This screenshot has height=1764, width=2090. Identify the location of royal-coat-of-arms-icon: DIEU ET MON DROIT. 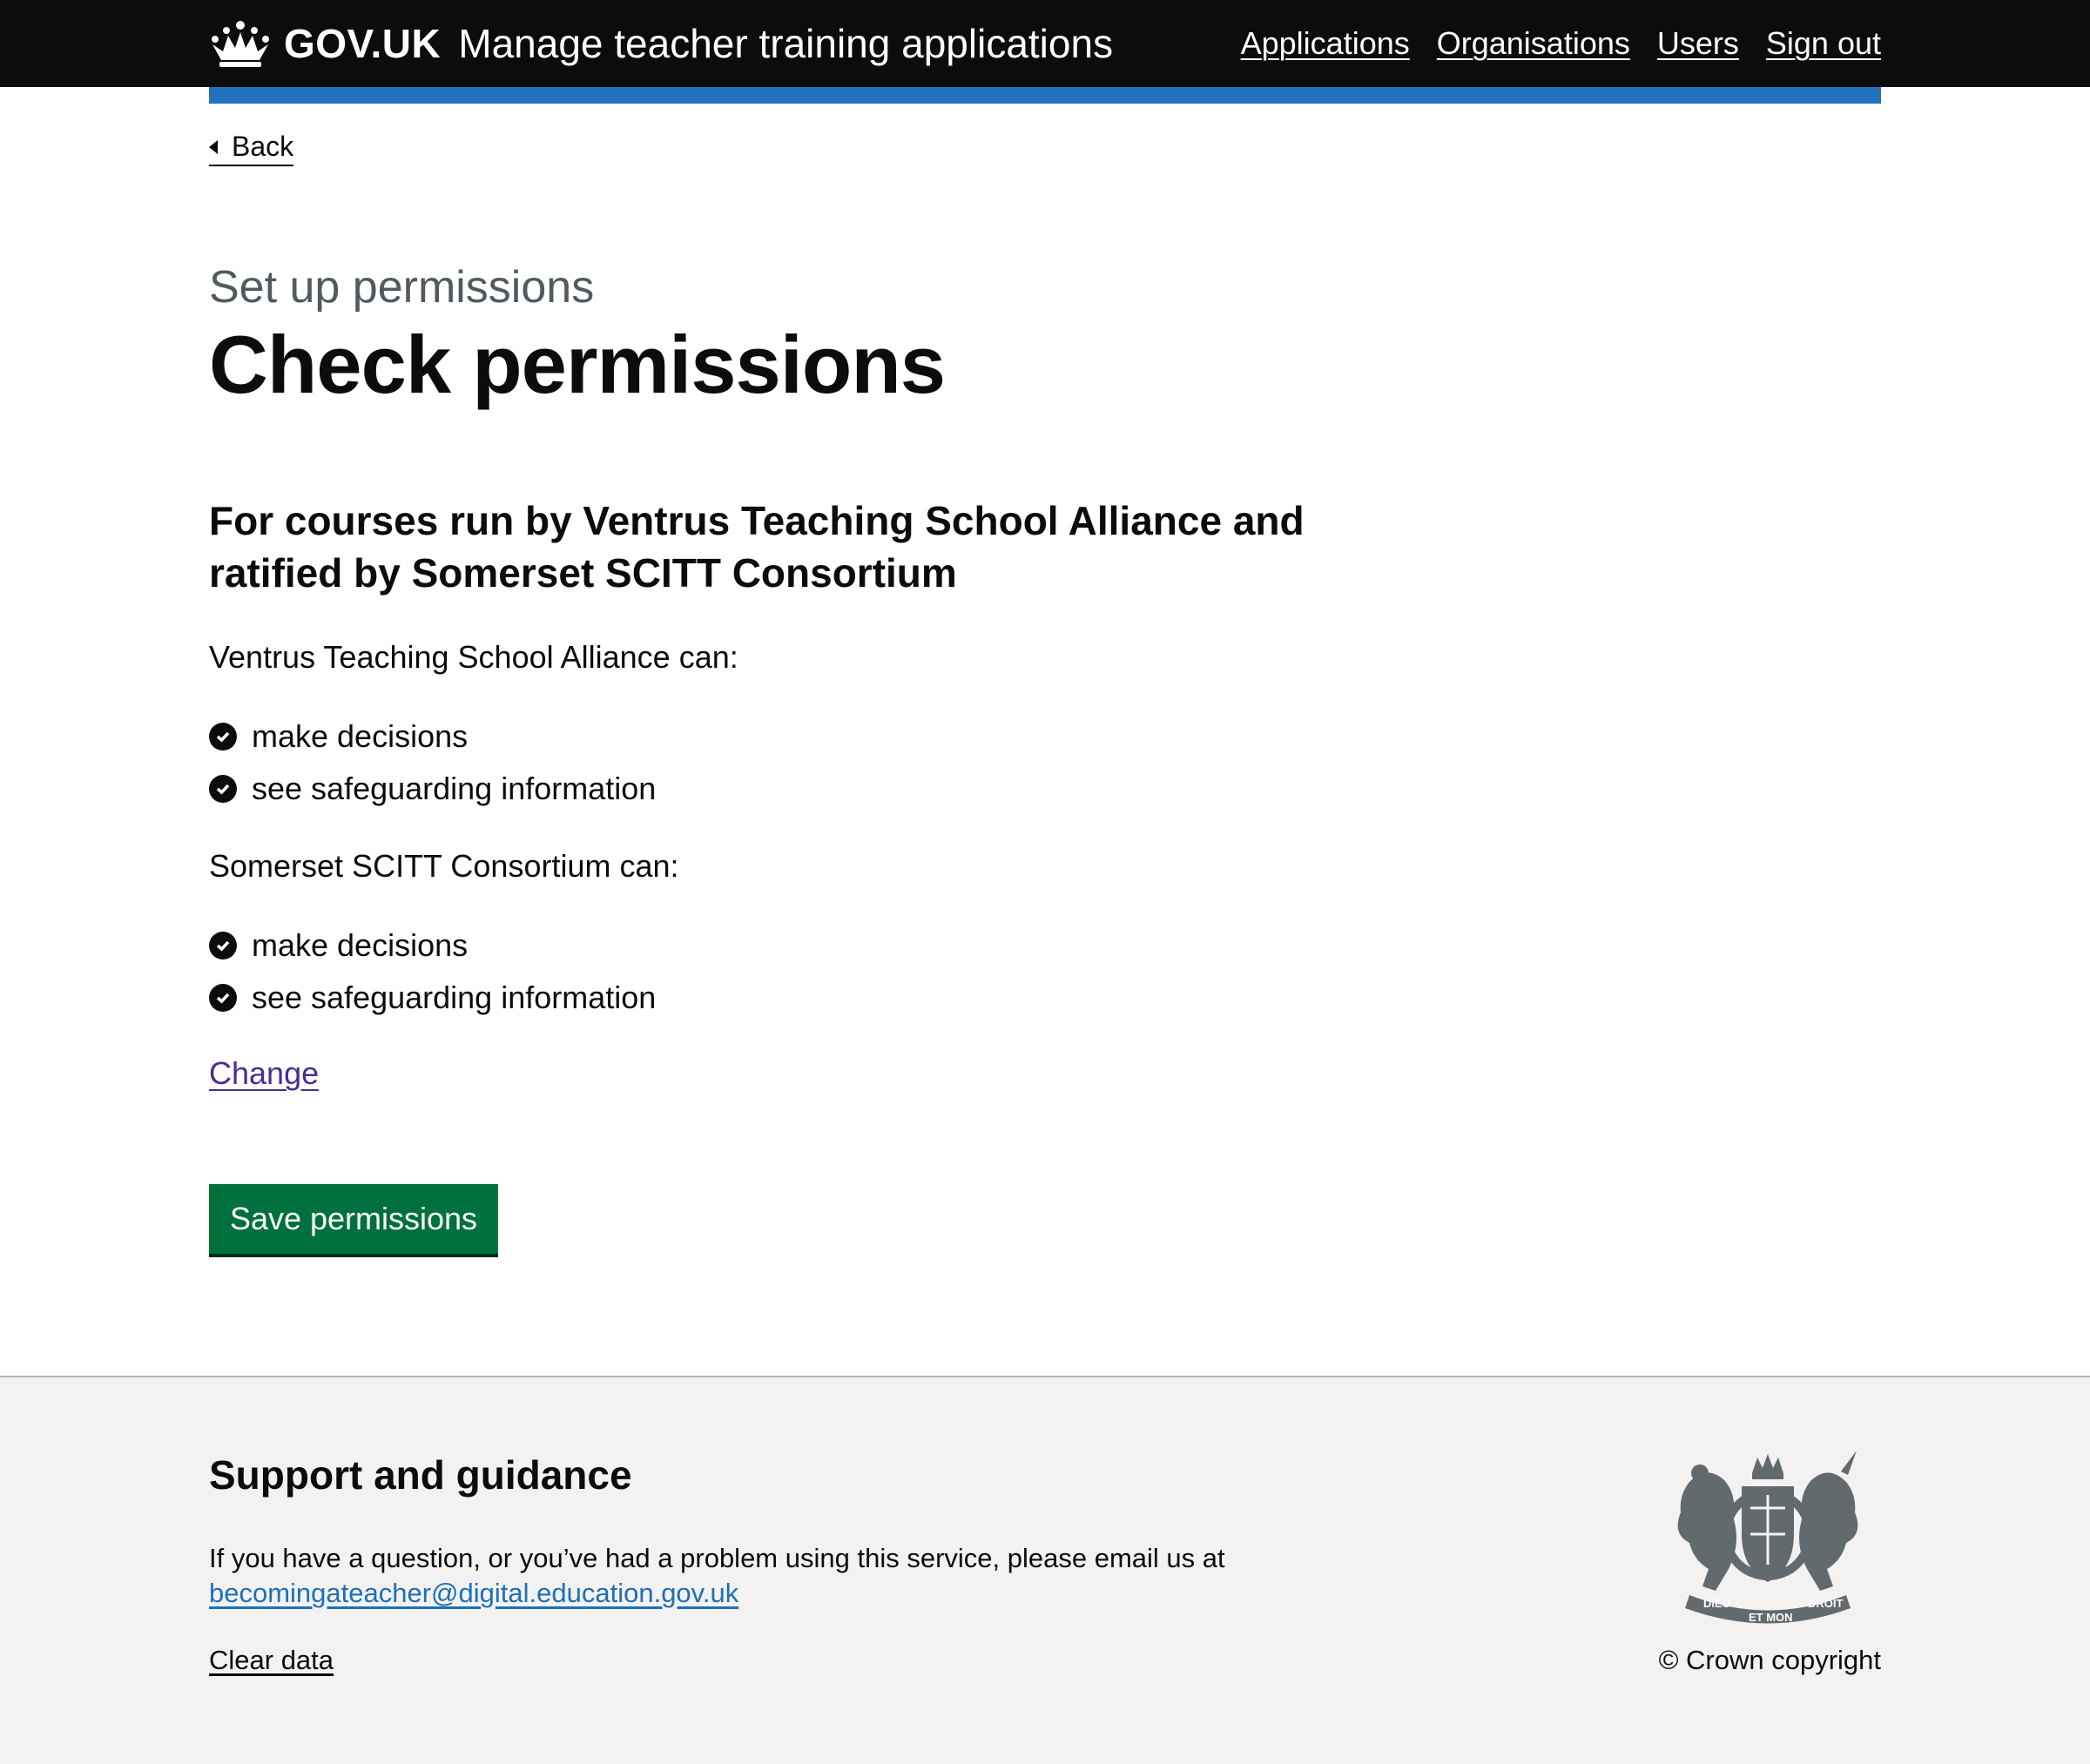
(1767, 1537).